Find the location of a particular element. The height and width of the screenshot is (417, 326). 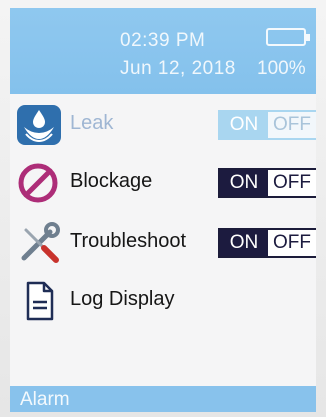

tools-icon is located at coordinates (39, 243).